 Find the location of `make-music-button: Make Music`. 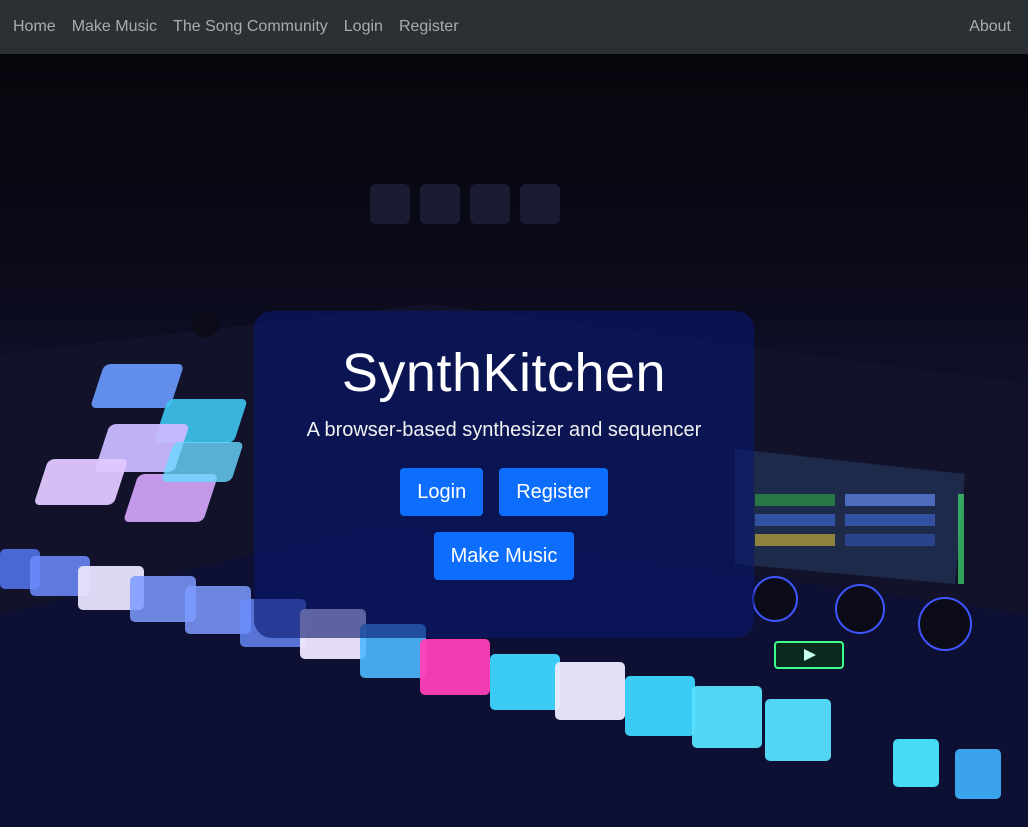

make-music-button: Make Music is located at coordinates (504, 556).